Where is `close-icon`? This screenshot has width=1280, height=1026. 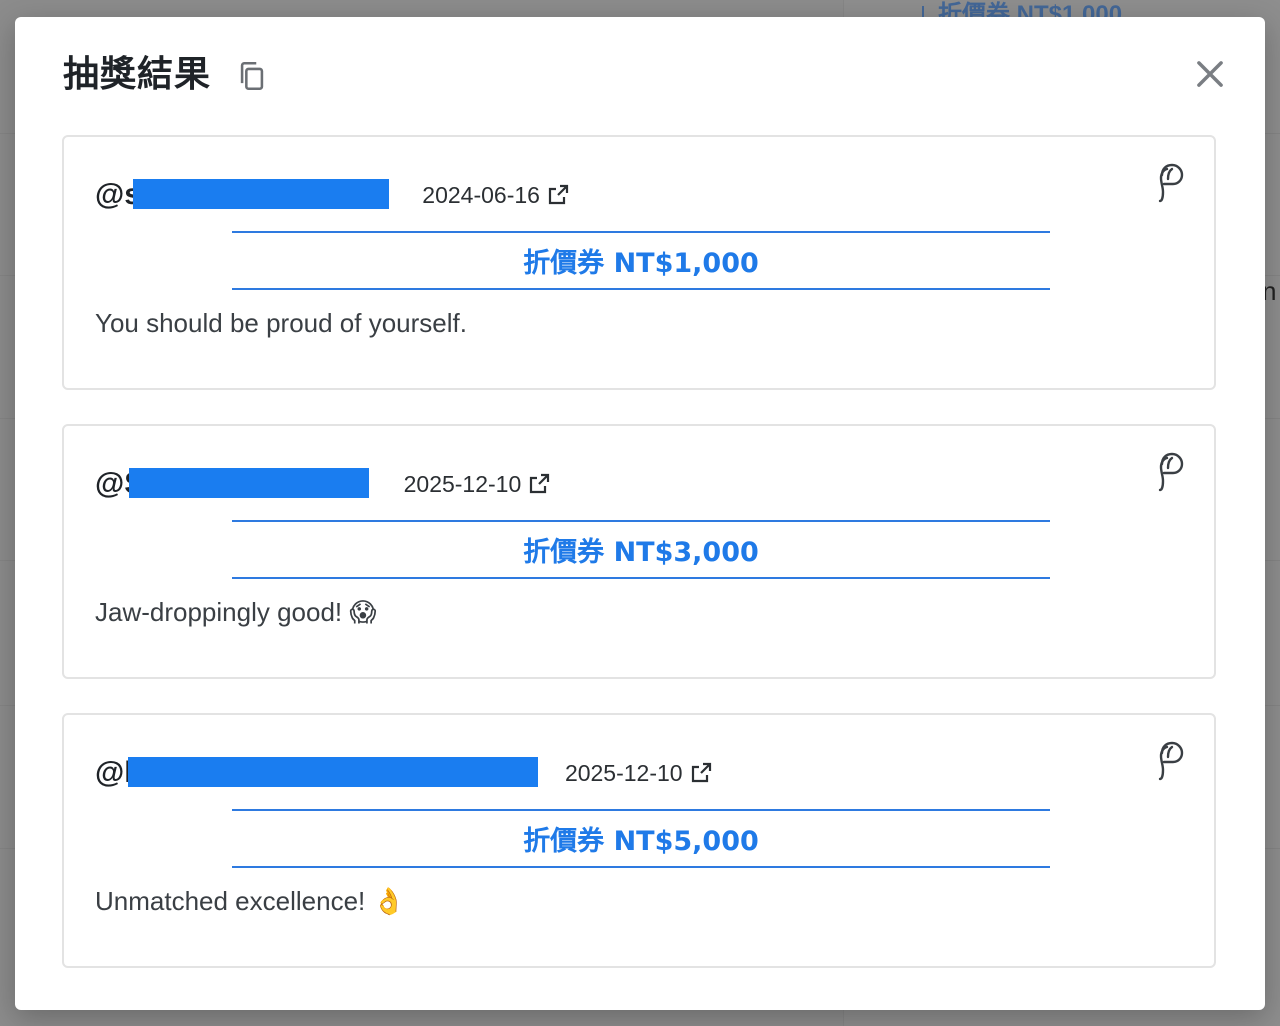
close-icon is located at coordinates (1210, 74).